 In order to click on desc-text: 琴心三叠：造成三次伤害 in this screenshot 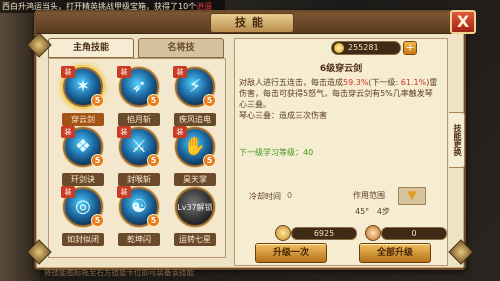, I will do `click(283, 115)`.